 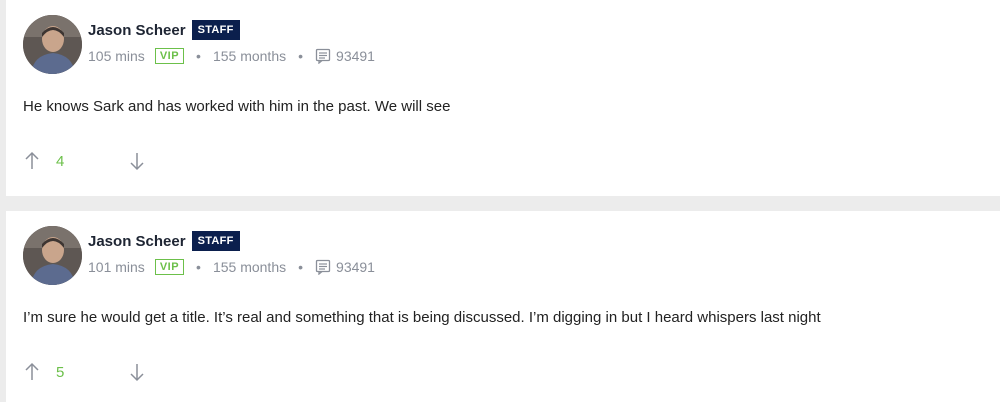 What do you see at coordinates (60, 372) in the screenshot?
I see `vote-count: 5` at bounding box center [60, 372].